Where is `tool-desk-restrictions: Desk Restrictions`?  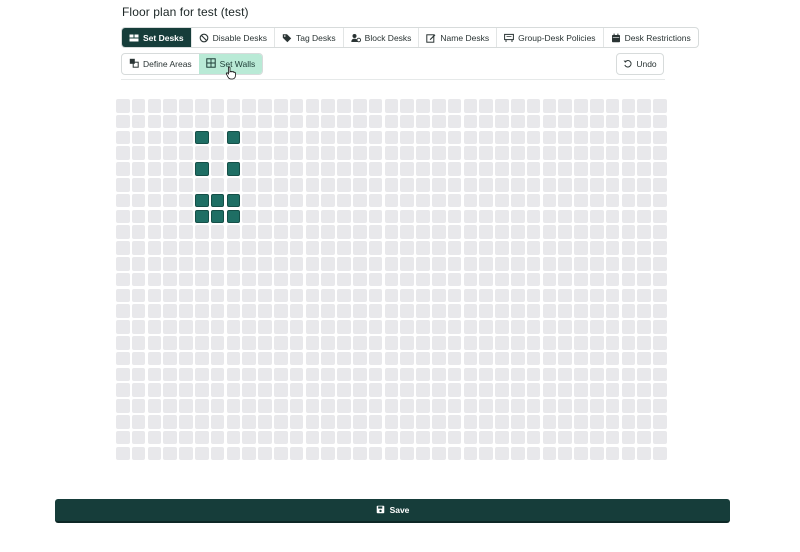 tool-desk-restrictions: Desk Restrictions is located at coordinates (651, 37).